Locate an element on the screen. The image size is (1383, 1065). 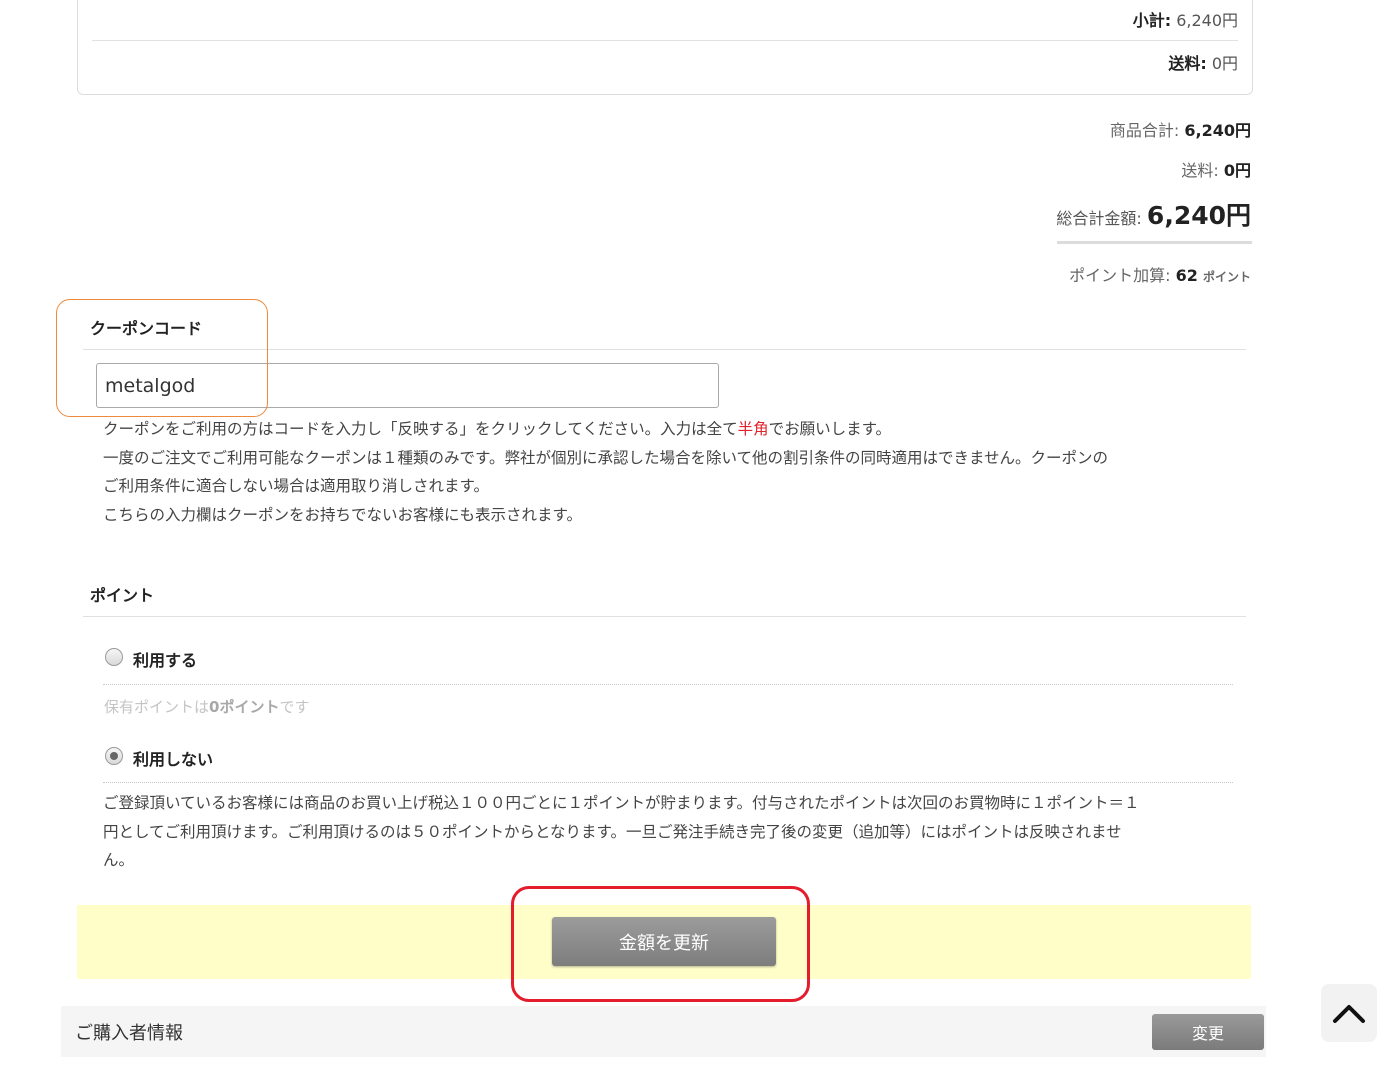
points-earned-label: ポイント加算: is located at coordinates (1120, 275).